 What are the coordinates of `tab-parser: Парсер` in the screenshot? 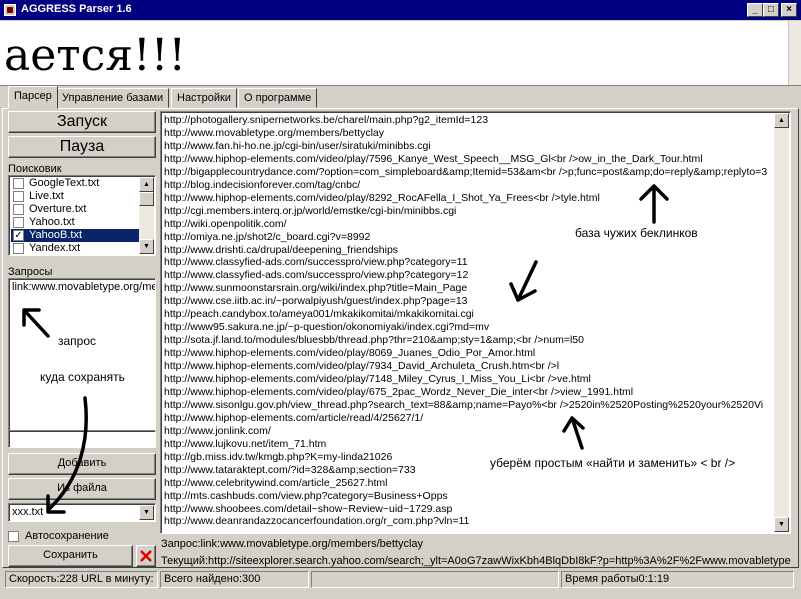 It's located at (33, 97).